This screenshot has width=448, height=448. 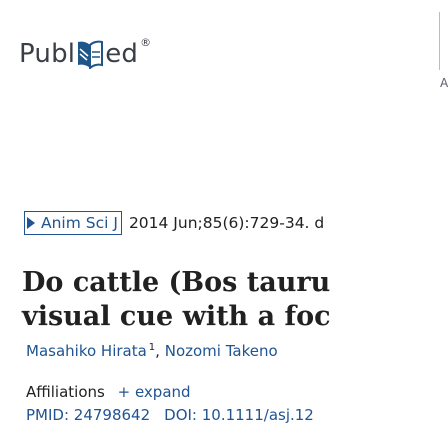 What do you see at coordinates (221, 351) in the screenshot?
I see `author-link: Nozomi Takeno` at bounding box center [221, 351].